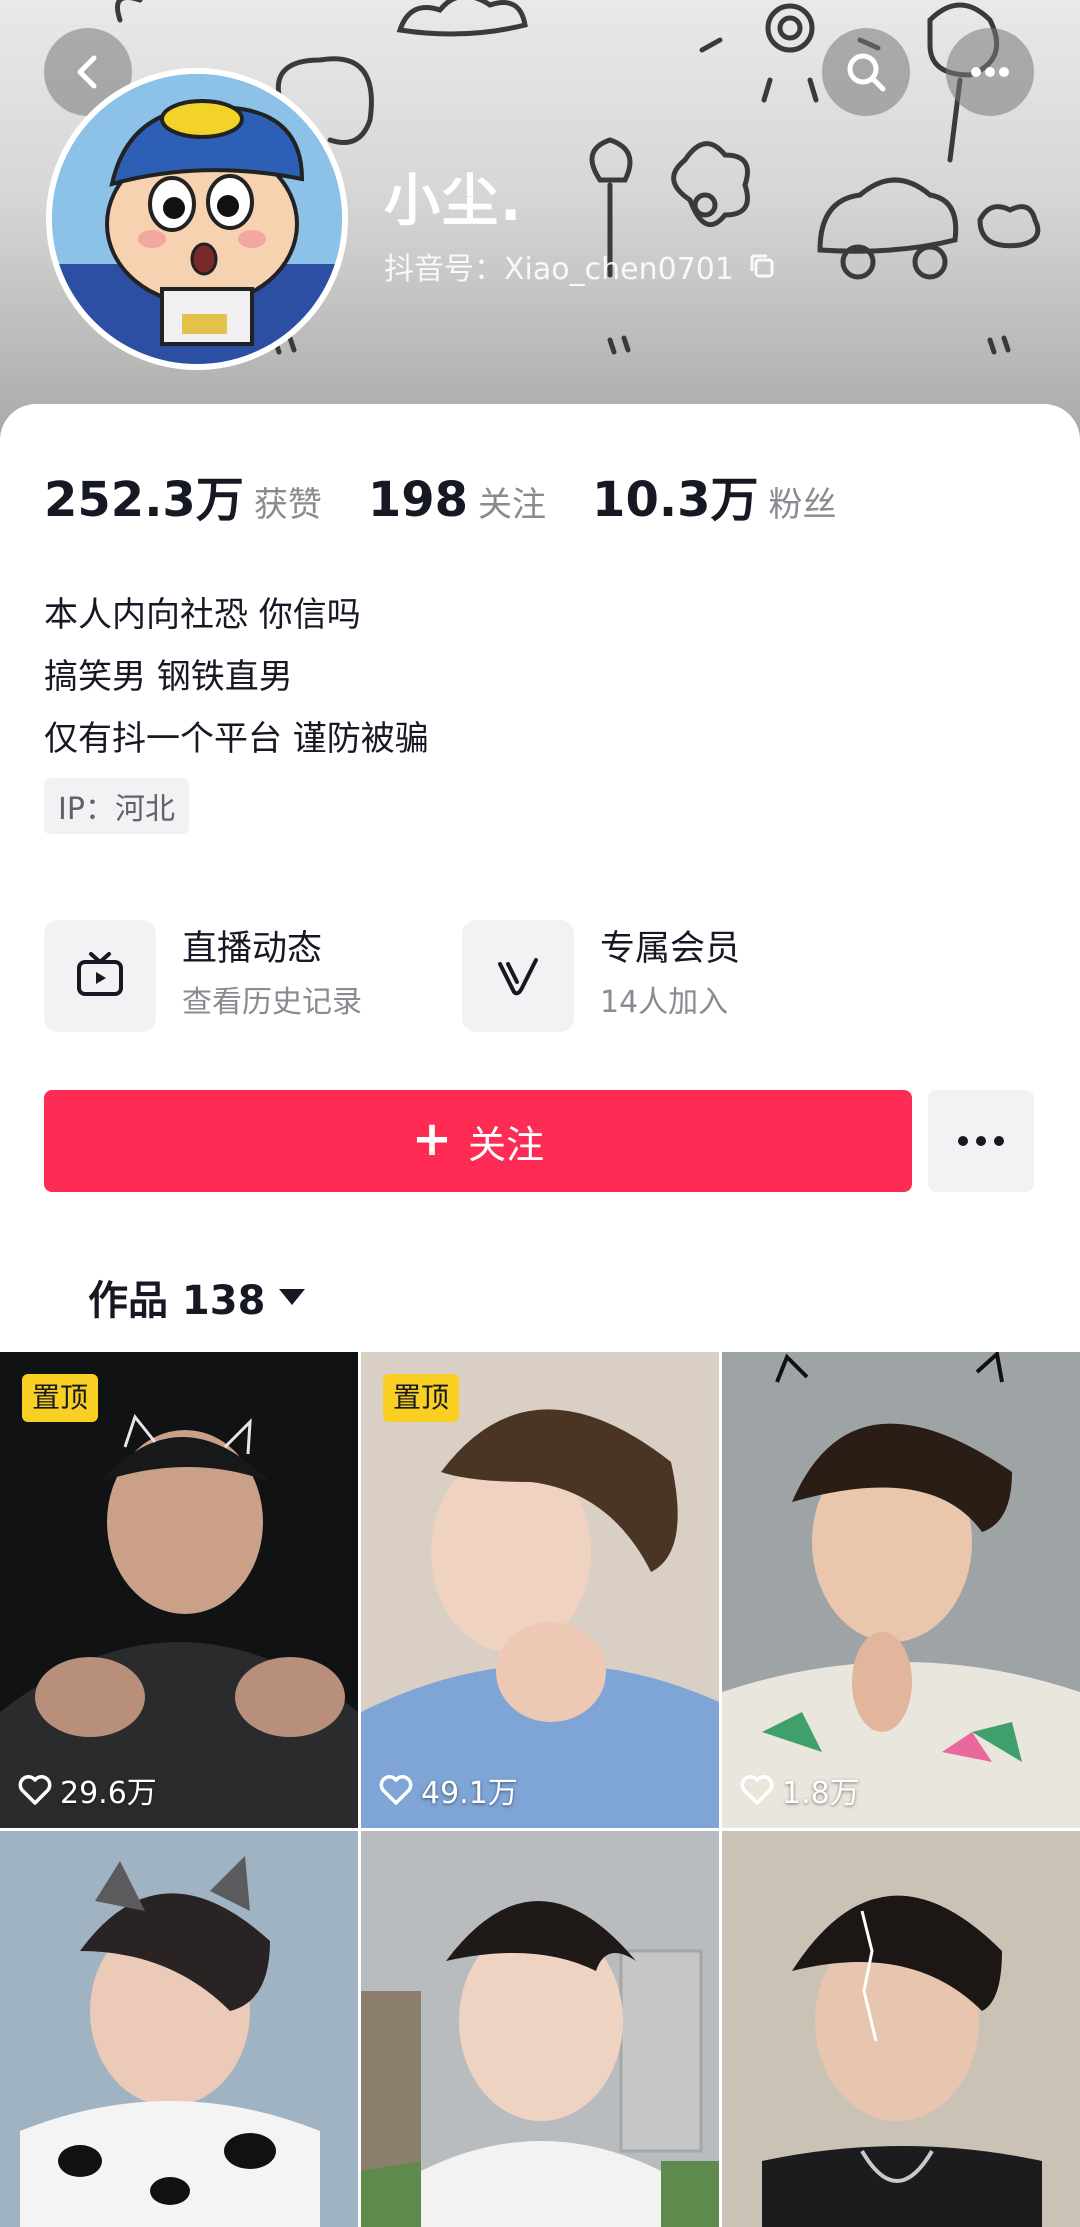 This screenshot has height=2227, width=1080. I want to click on douyin-id-text: 抖音号：Xiao_chen0701, so click(559, 269).